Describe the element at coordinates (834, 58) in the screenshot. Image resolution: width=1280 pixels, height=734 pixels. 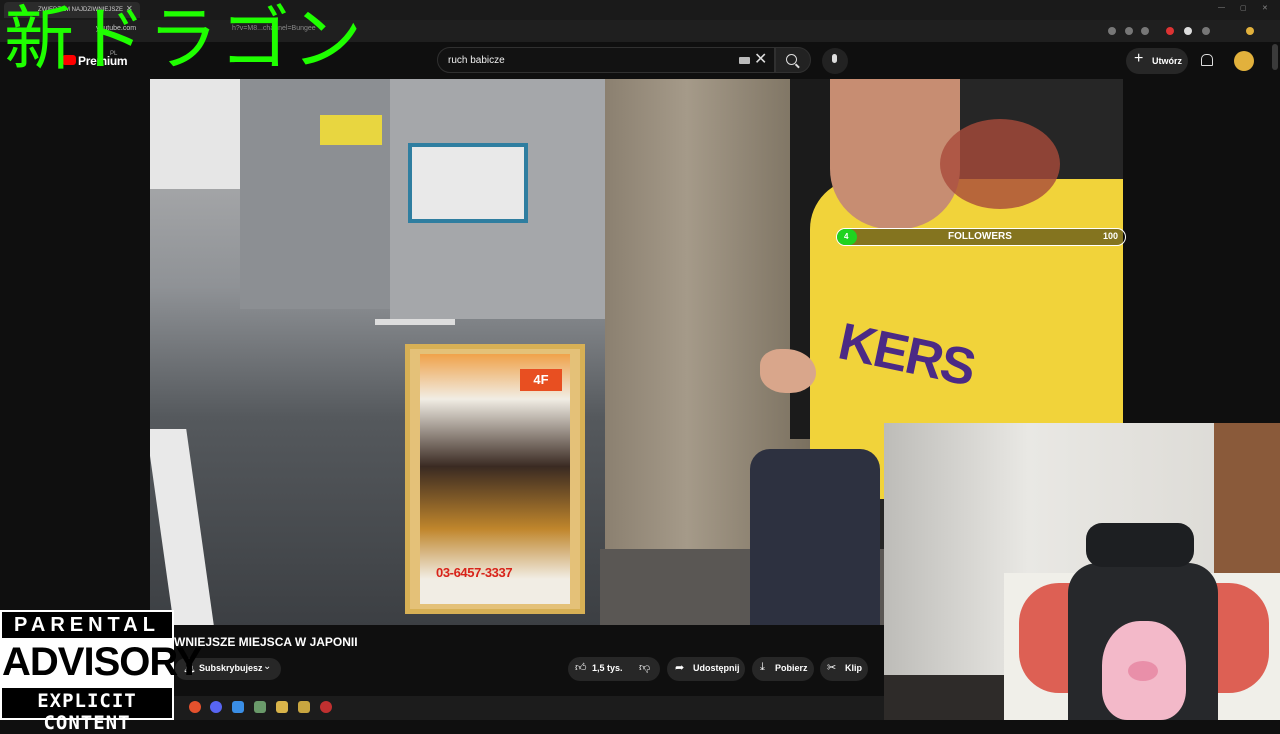
I see `microphone-icon` at that location.